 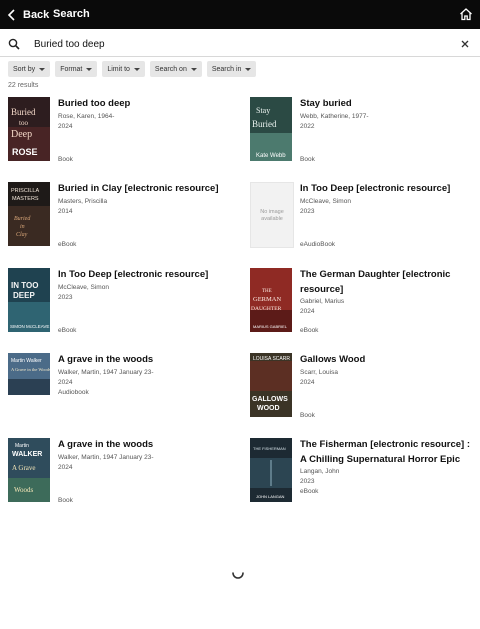 What do you see at coordinates (24, 490) in the screenshot?
I see `svg-text: Woods` at bounding box center [24, 490].